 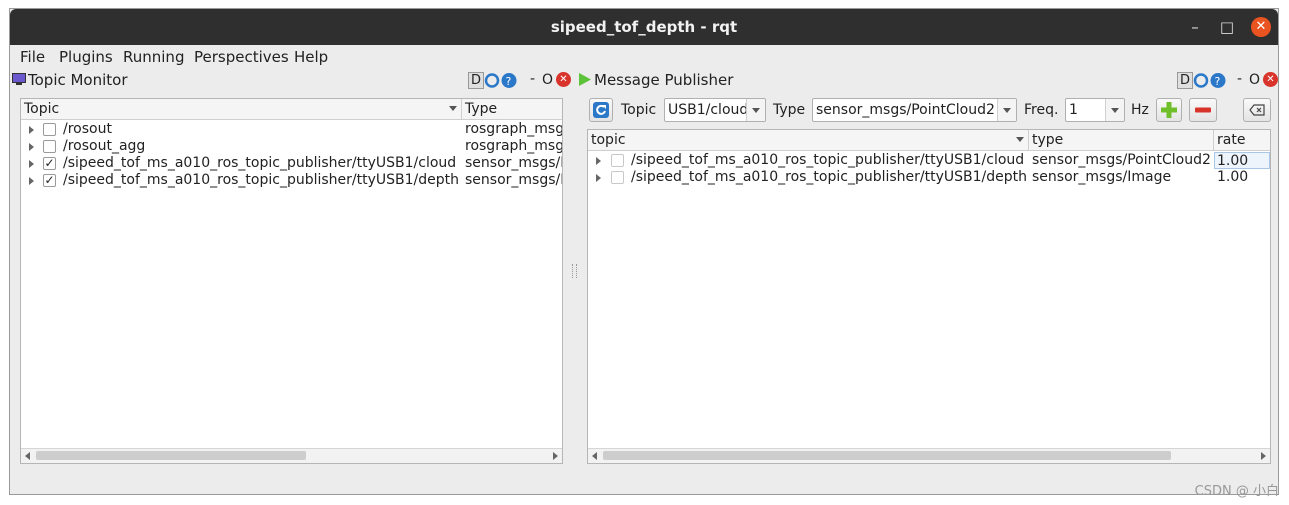 What do you see at coordinates (153, 57) in the screenshot?
I see `menu-running: Running` at bounding box center [153, 57].